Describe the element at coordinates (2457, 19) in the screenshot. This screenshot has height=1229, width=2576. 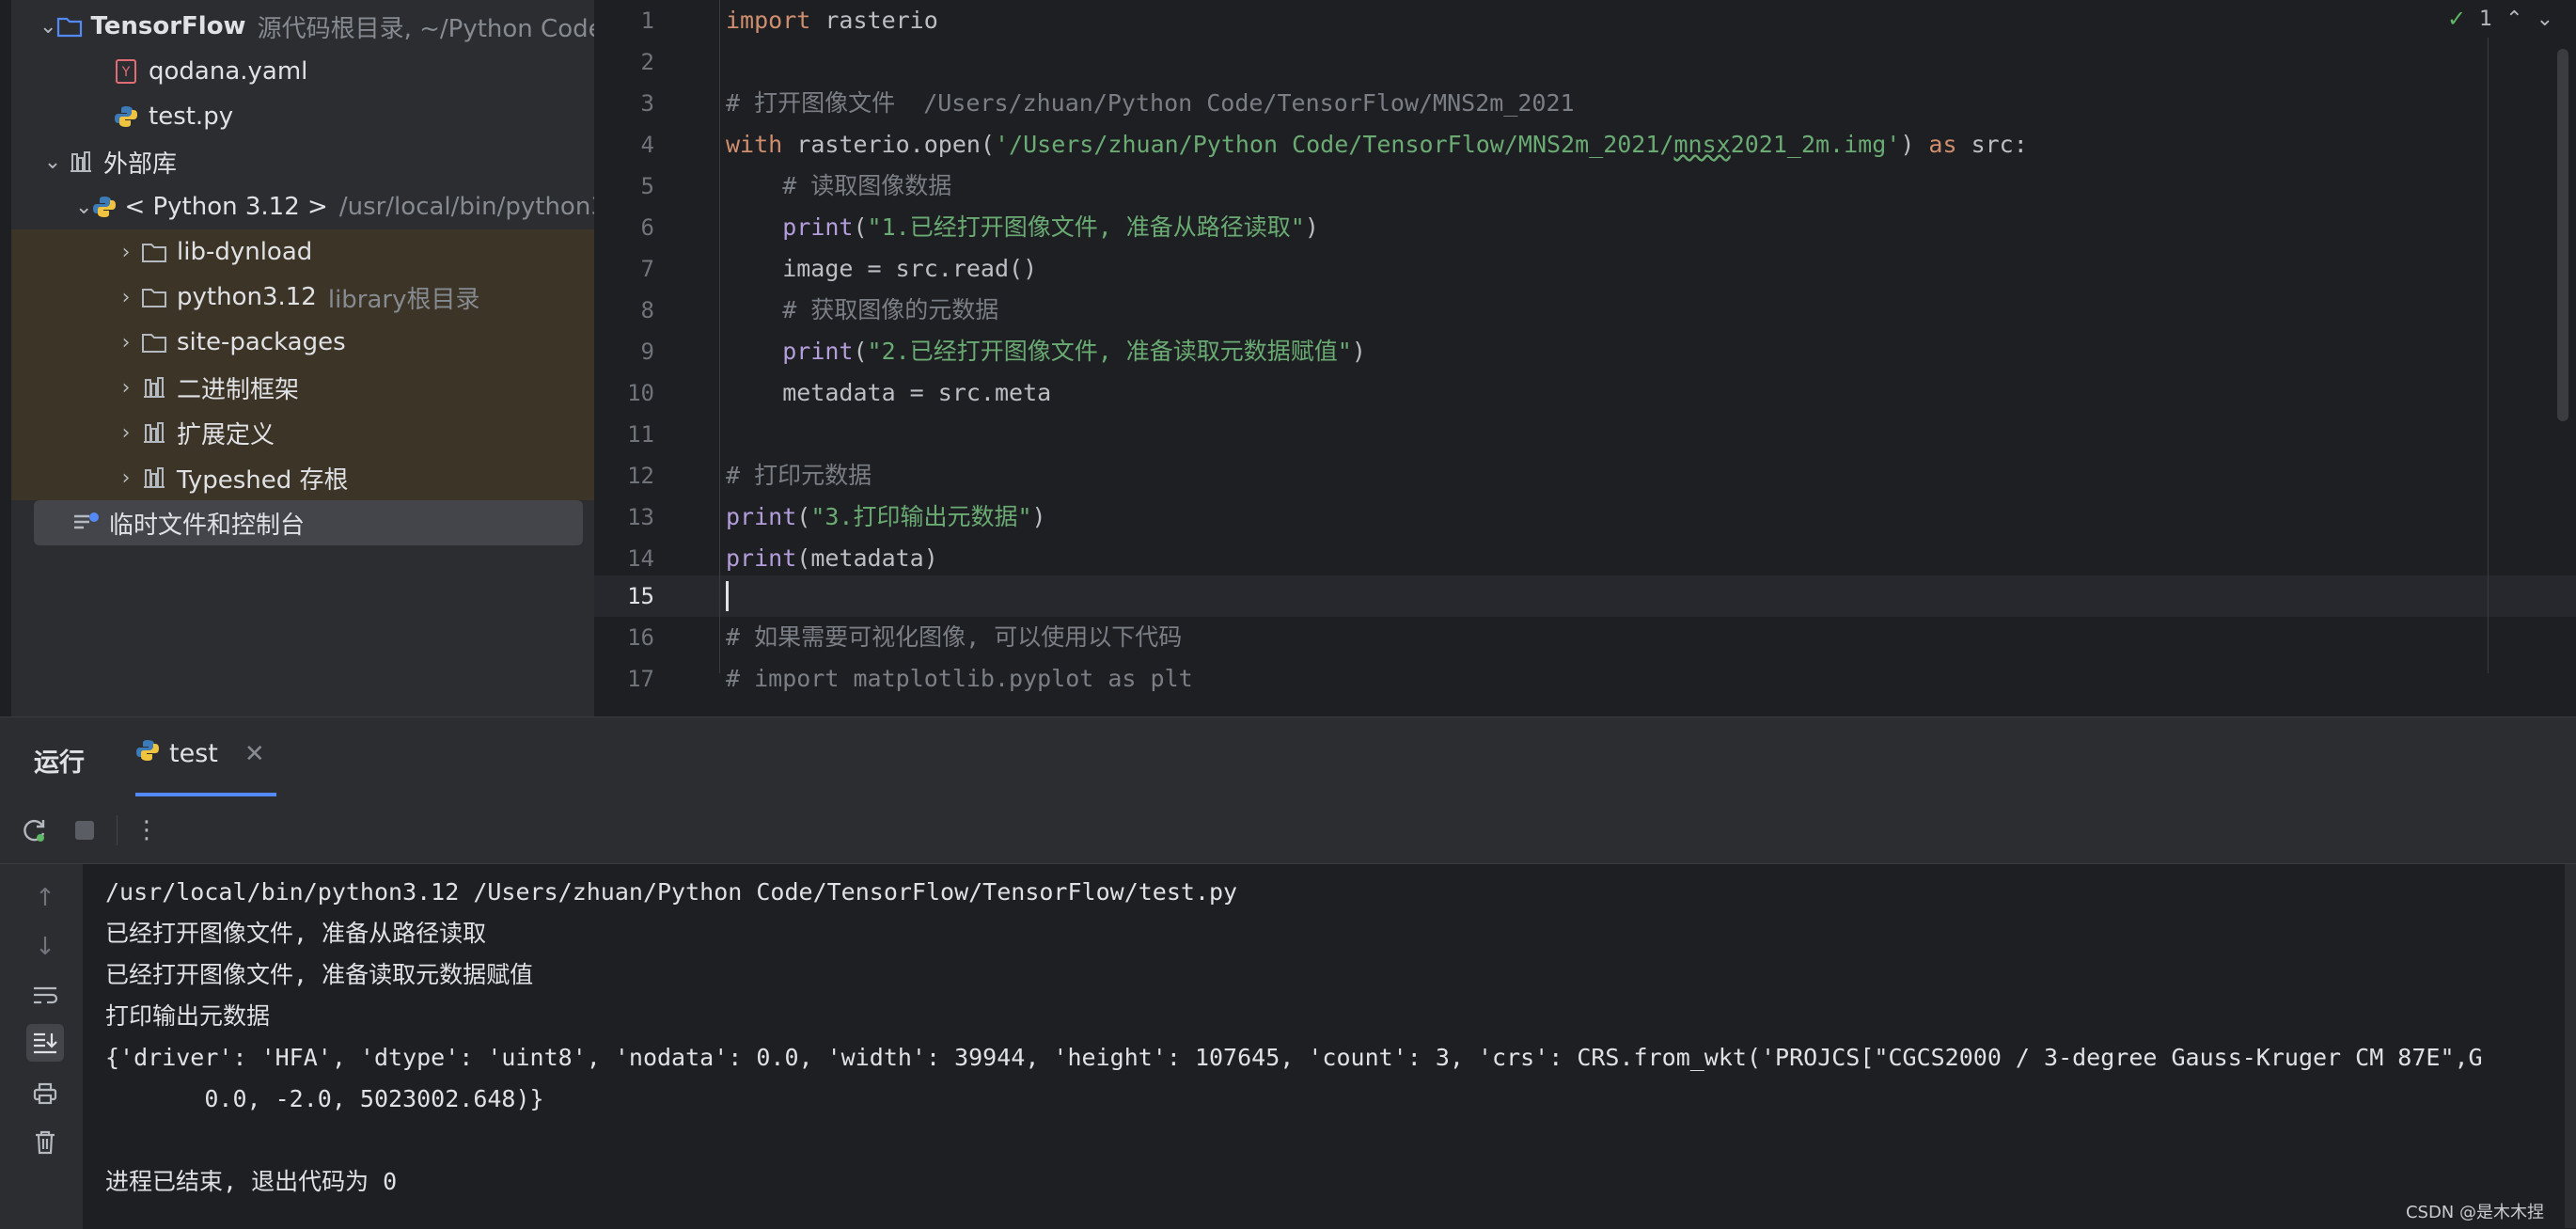
I see `checkmark-icon: ✓` at that location.